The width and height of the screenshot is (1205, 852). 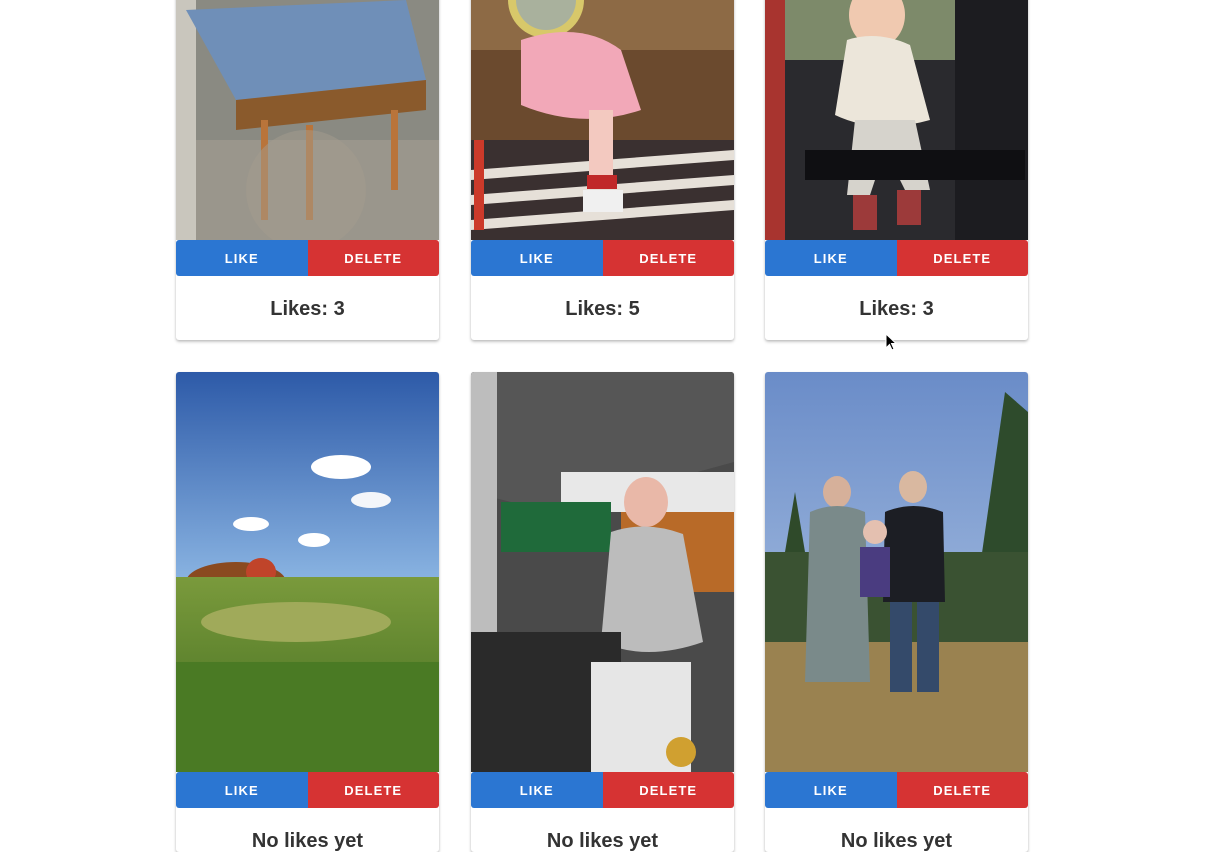 What do you see at coordinates (896, 120) in the screenshot?
I see `child-gondola-photo` at bounding box center [896, 120].